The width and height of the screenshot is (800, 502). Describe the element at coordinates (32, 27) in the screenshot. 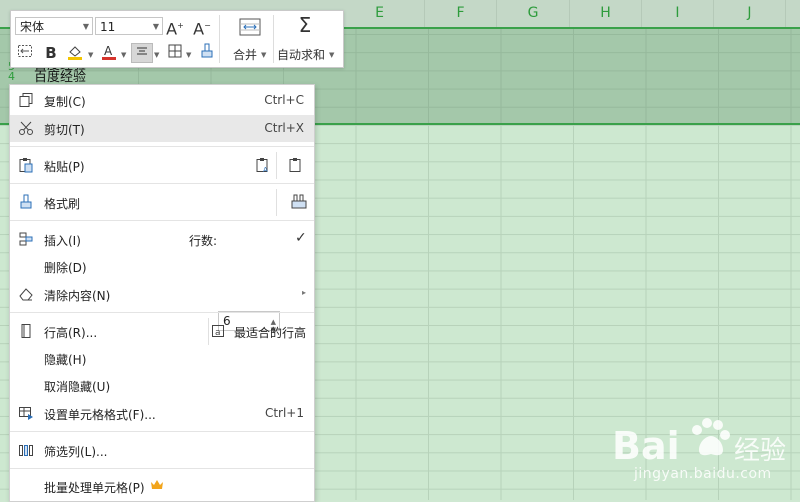

I see `font-name-value: 宋体` at that location.